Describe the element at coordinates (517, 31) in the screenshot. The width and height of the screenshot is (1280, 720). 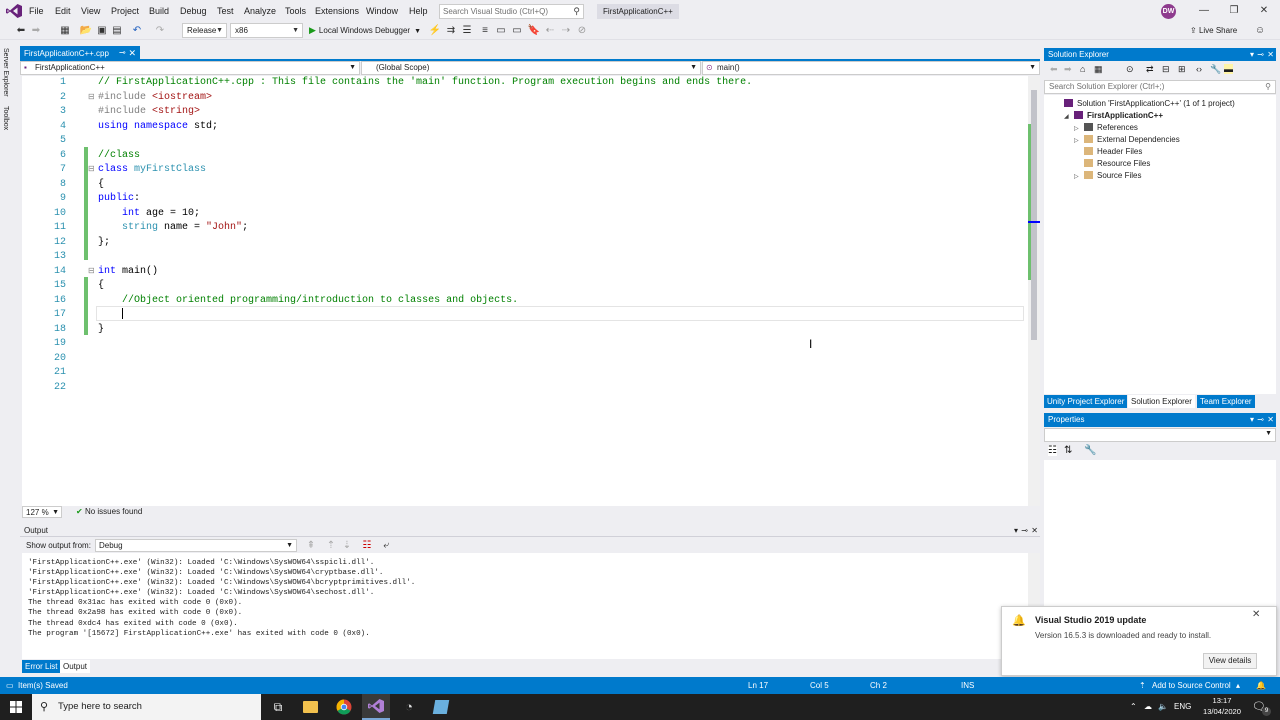
I see `uncomment-icon: ▭` at that location.